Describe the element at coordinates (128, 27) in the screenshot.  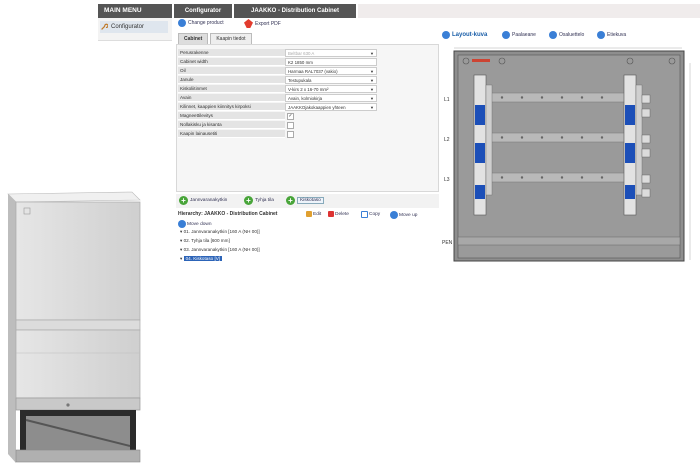
I see `sidebar-item-label: Configurator` at that location.